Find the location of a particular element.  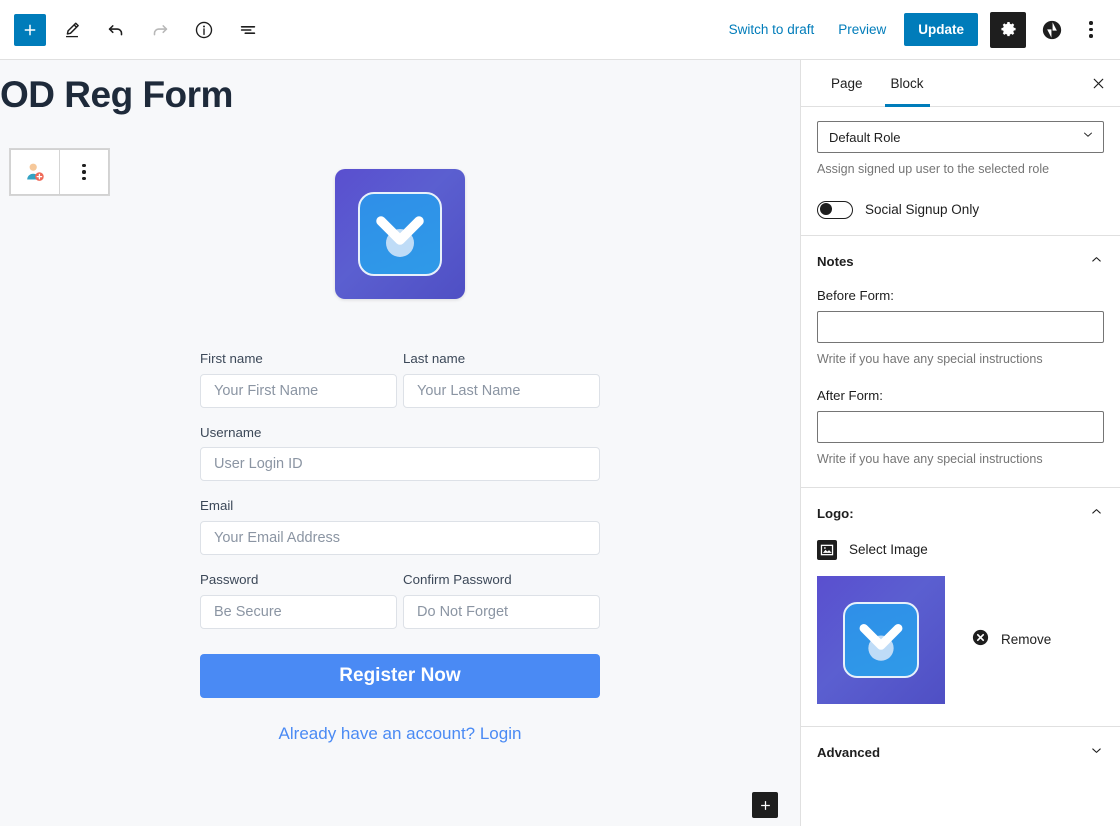

editor-top-bar: Switch to draft Preview Update is located at coordinates (560, 30).